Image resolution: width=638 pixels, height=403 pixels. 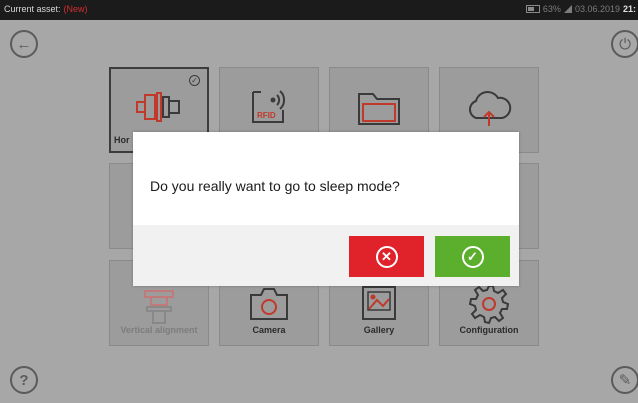 I want to click on cancel-button: ✕, so click(x=386, y=256).